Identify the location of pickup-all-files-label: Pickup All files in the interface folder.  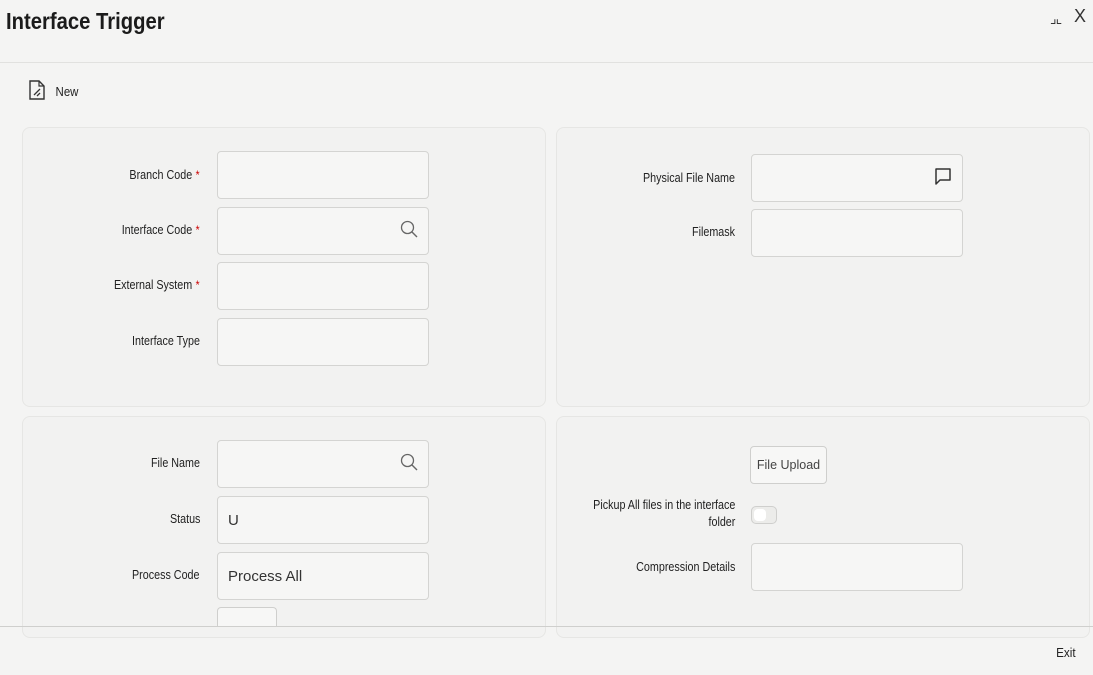
(663, 513).